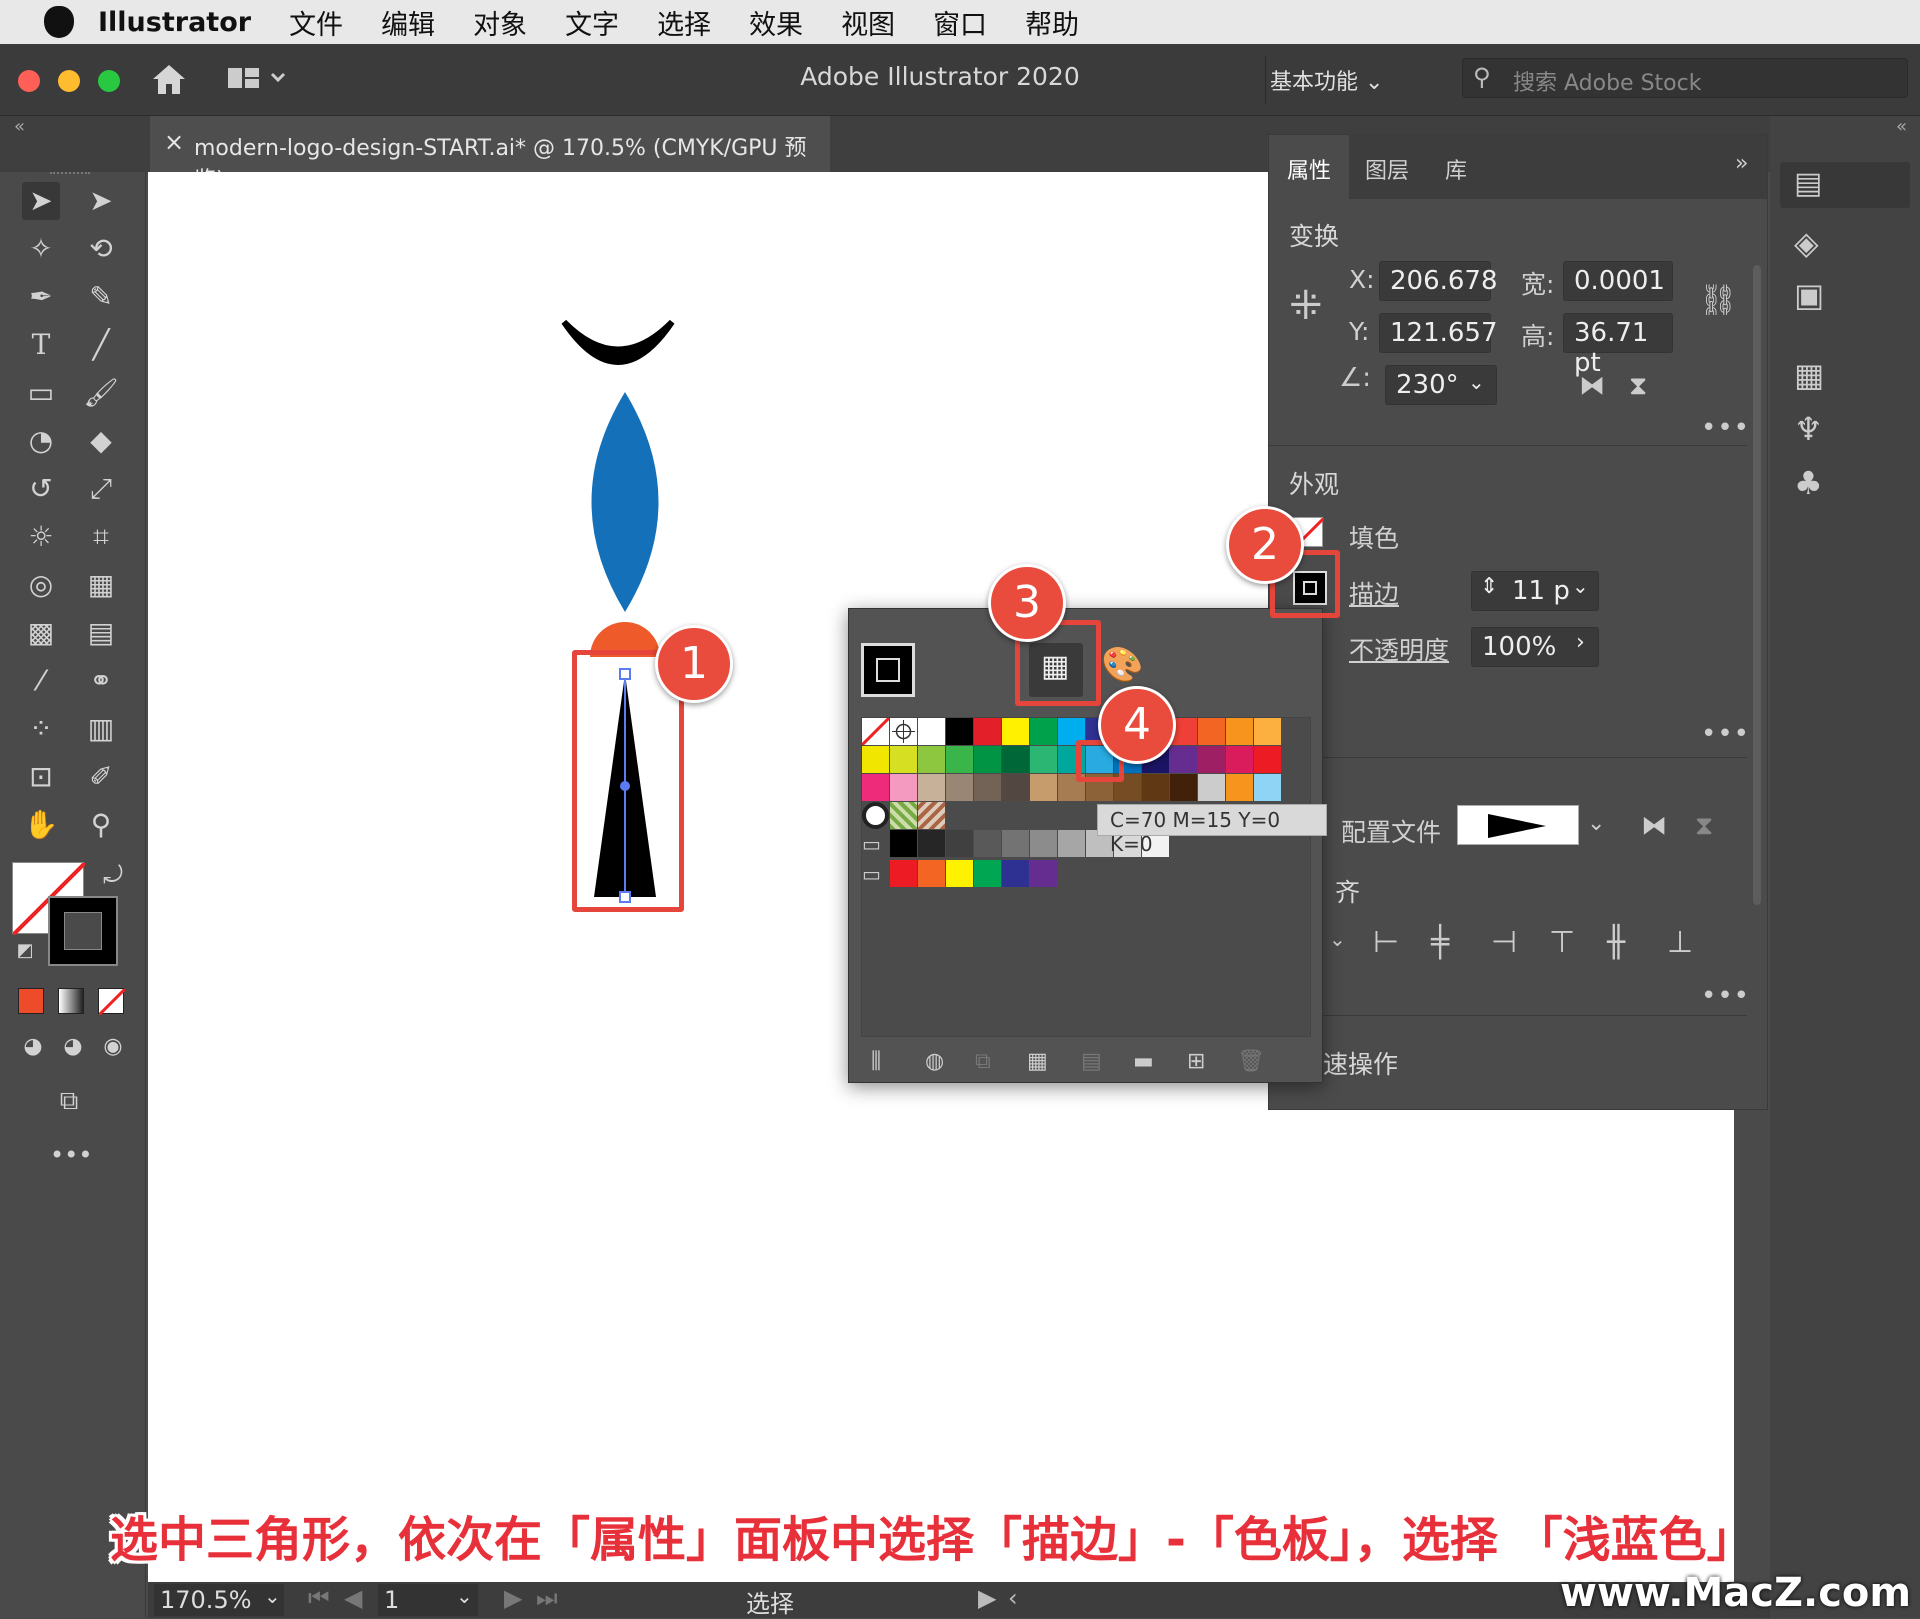 The height and width of the screenshot is (1619, 1920). Describe the element at coordinates (1562, 942) in the screenshot. I see `align-top-icon: ⊤` at that location.